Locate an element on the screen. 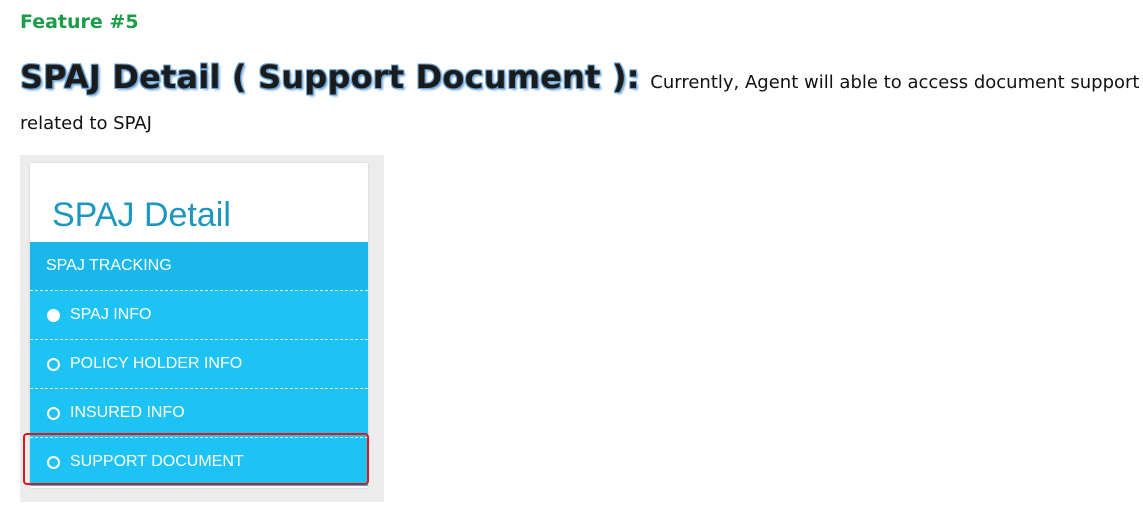 Image resolution: width=1143 pixels, height=524 pixels. menu-header-spaj-tracking: SPAJ TRACKING is located at coordinates (199, 266).